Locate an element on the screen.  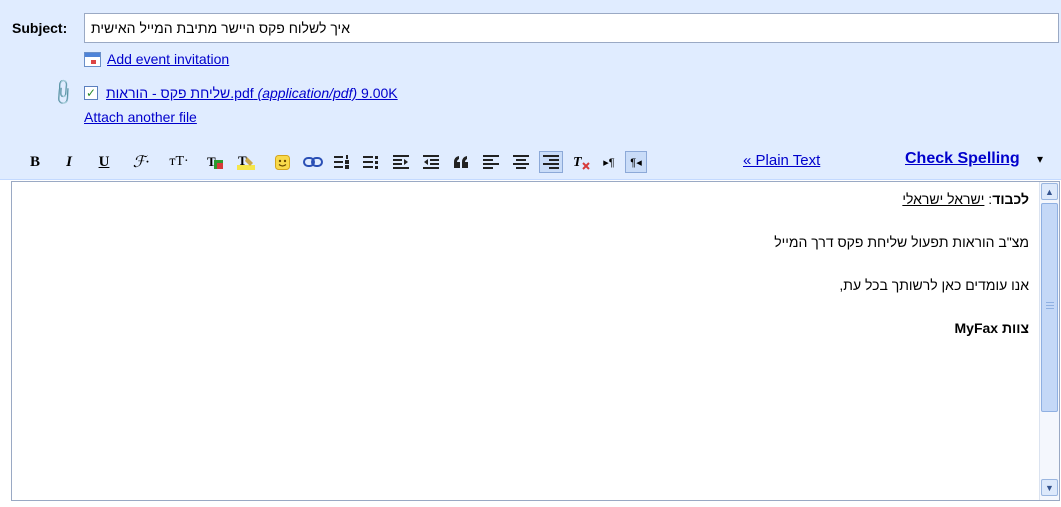
remove-formatting-icon: T is located at coordinates (581, 162).